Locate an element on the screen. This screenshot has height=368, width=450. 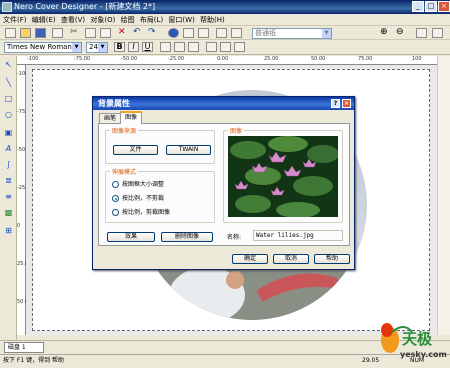
undo-icon: ↶ is located at coordinates (138, 33).